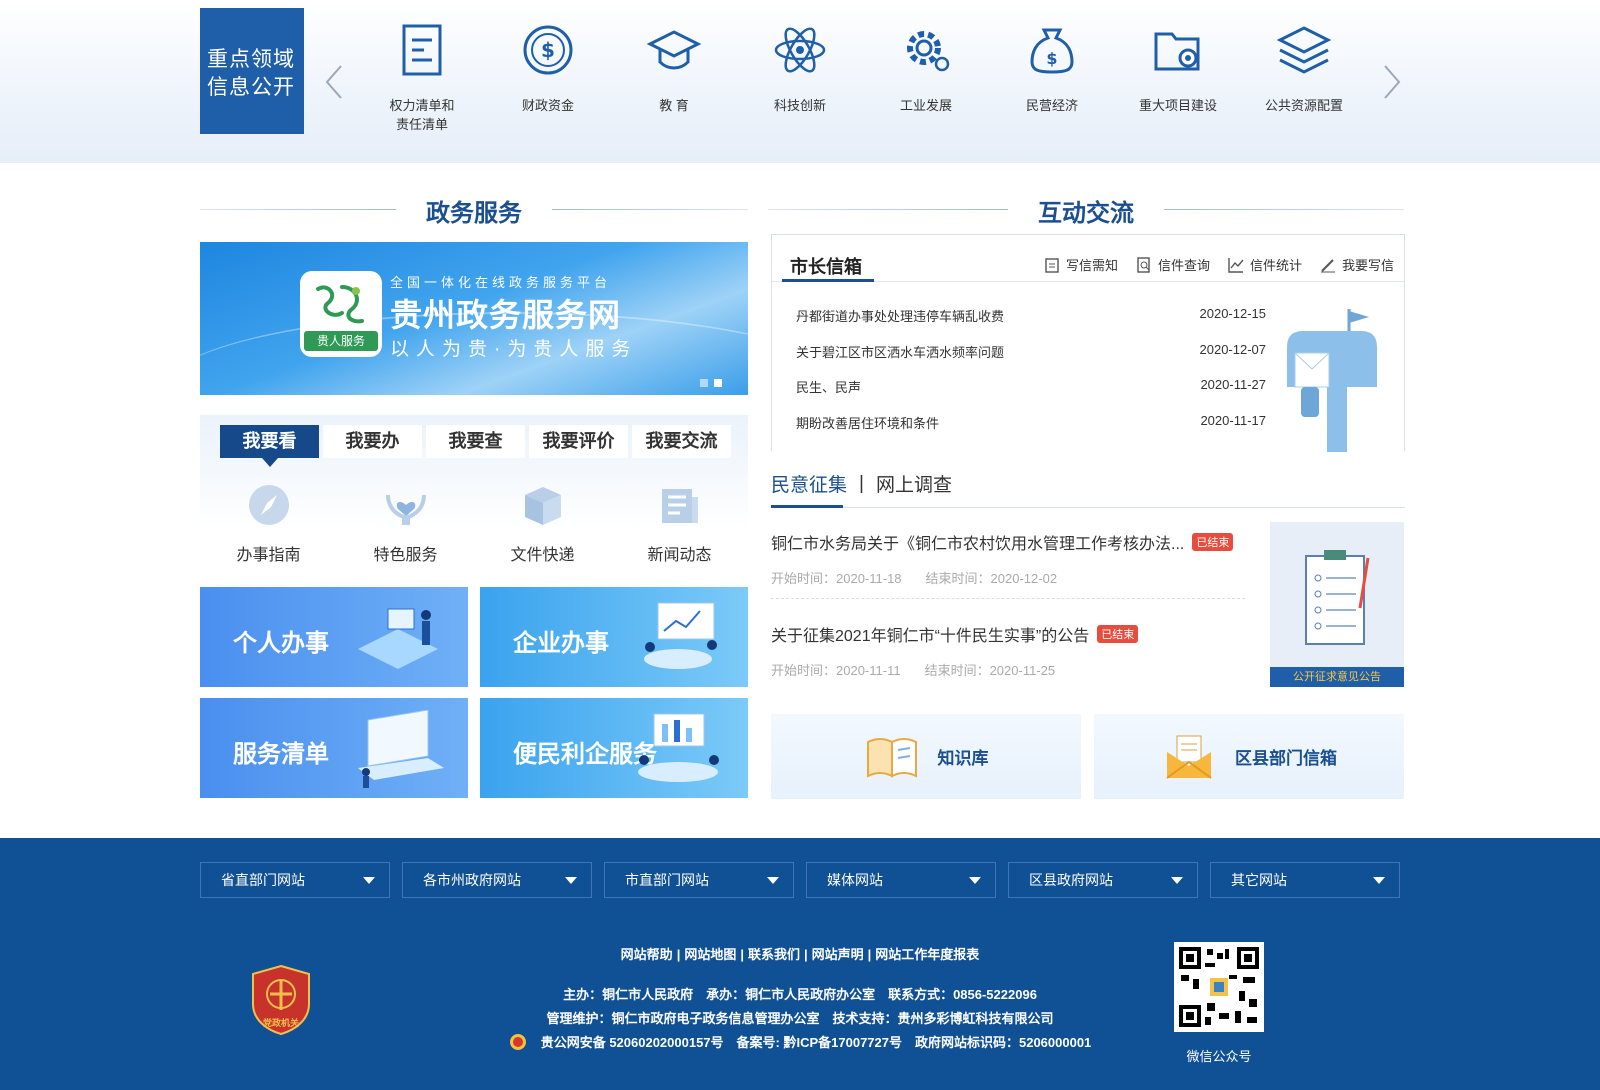 Image resolution: width=1600 pixels, height=1090 pixels. I want to click on tile-title: 企业办事, so click(561, 643).